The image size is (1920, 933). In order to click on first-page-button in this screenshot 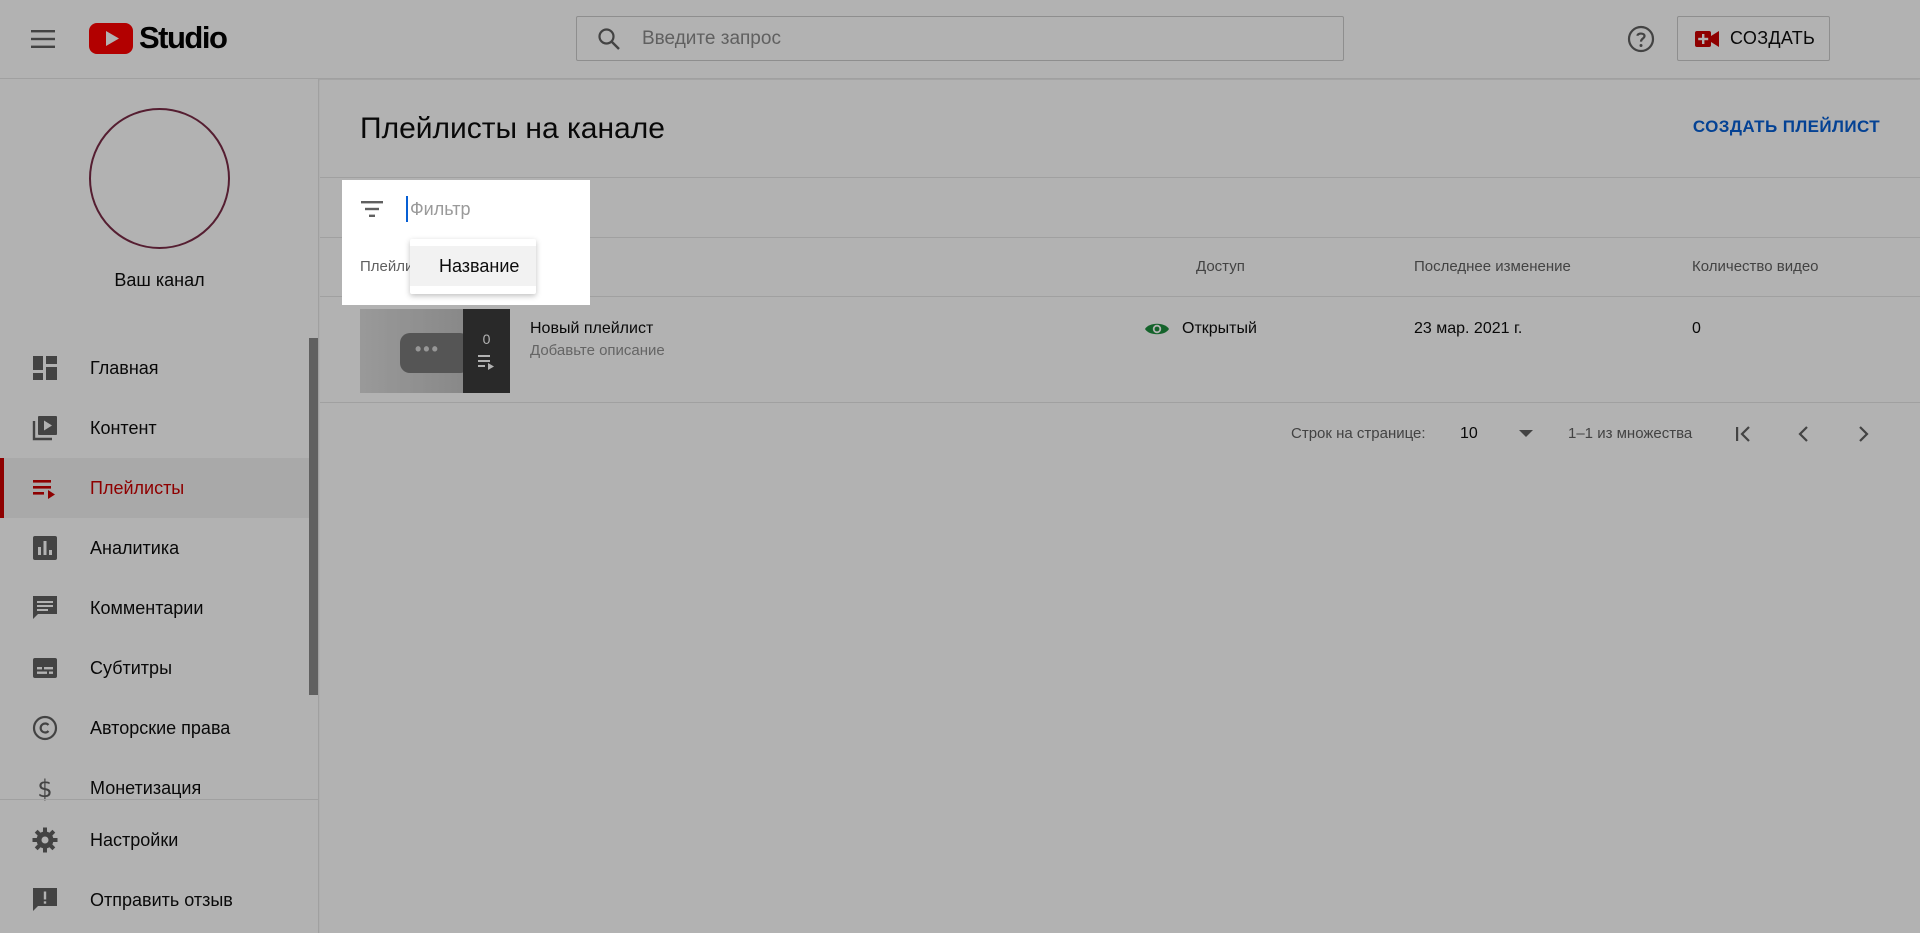, I will do `click(1744, 434)`.